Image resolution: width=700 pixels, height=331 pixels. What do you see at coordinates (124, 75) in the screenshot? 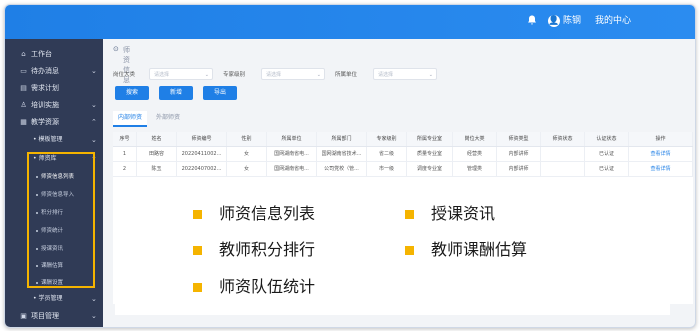
I see `filter-label-job-category: 岗位大类` at bounding box center [124, 75].